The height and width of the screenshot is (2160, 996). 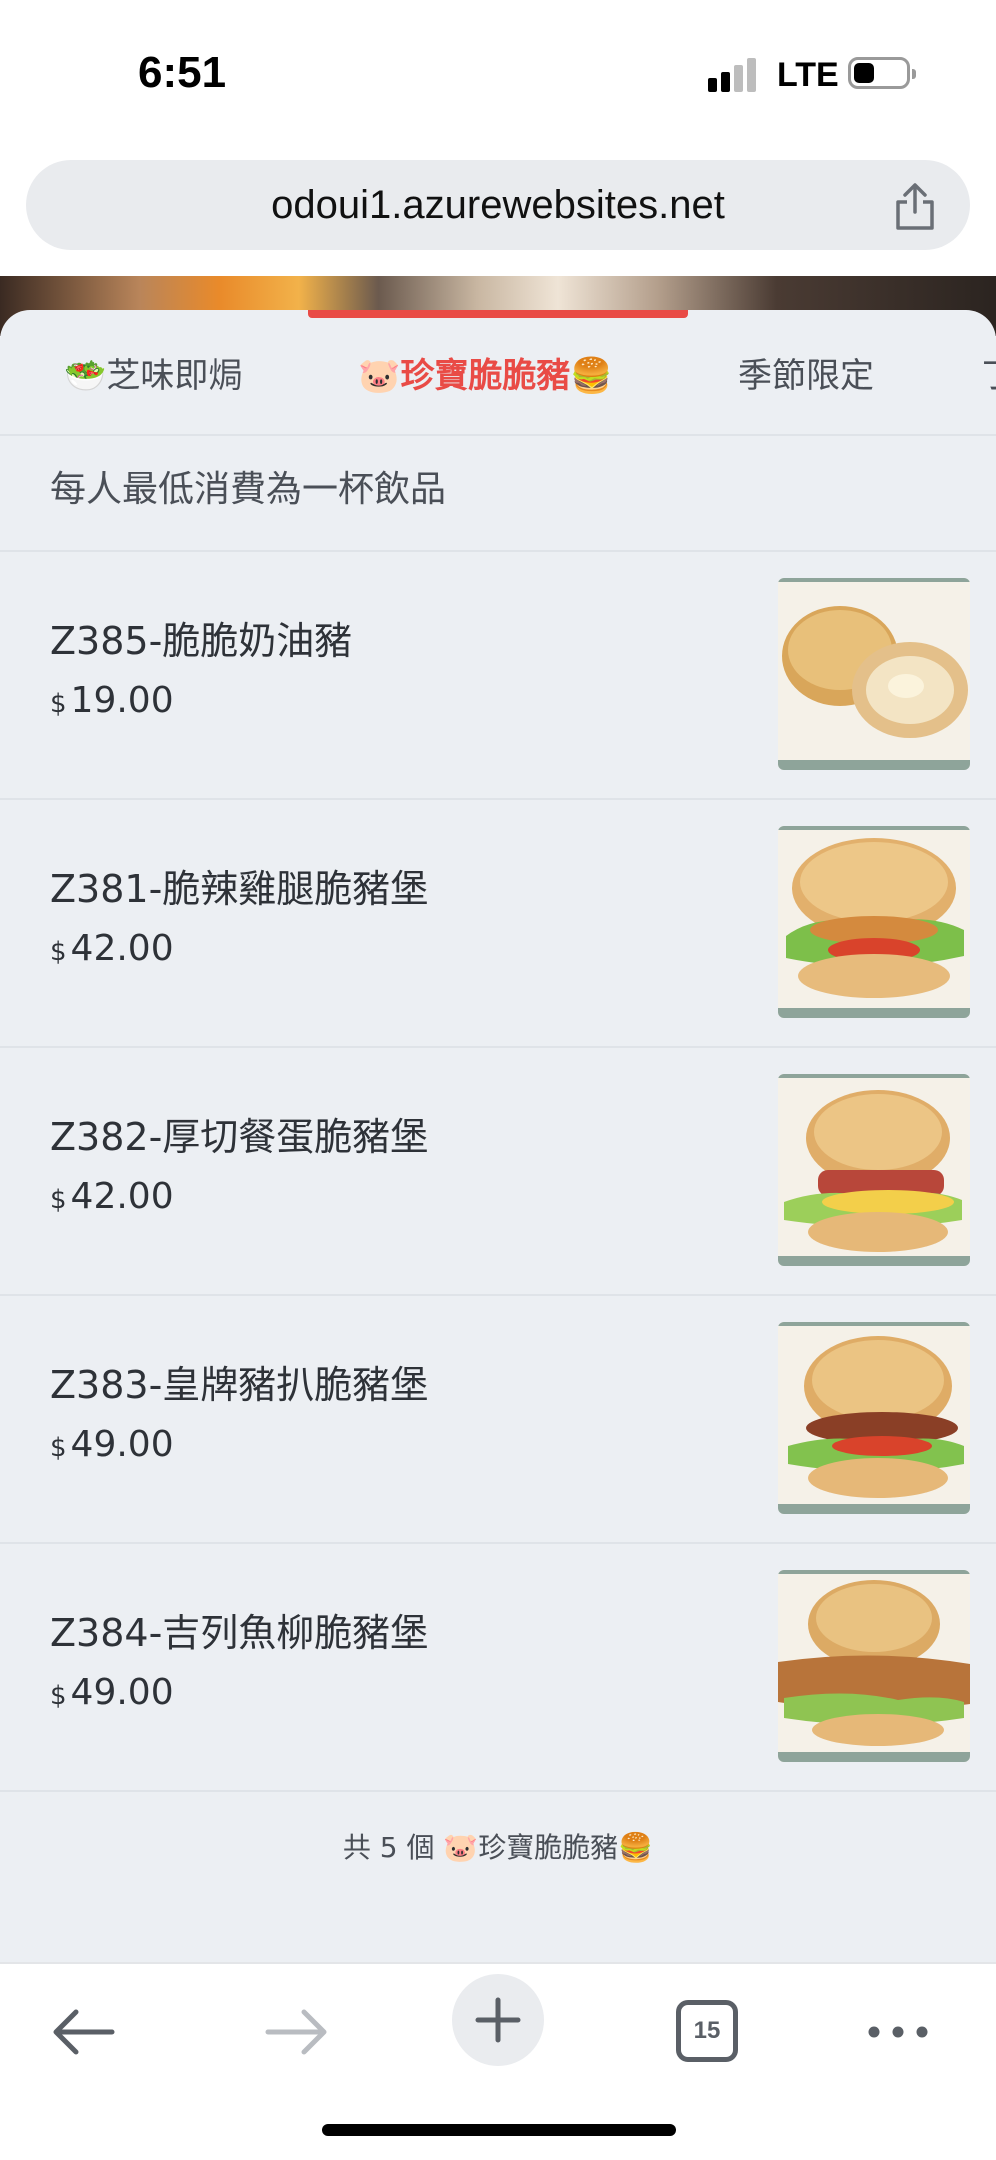 What do you see at coordinates (498, 75) in the screenshot?
I see `status-bar: 6:51 LTE` at bounding box center [498, 75].